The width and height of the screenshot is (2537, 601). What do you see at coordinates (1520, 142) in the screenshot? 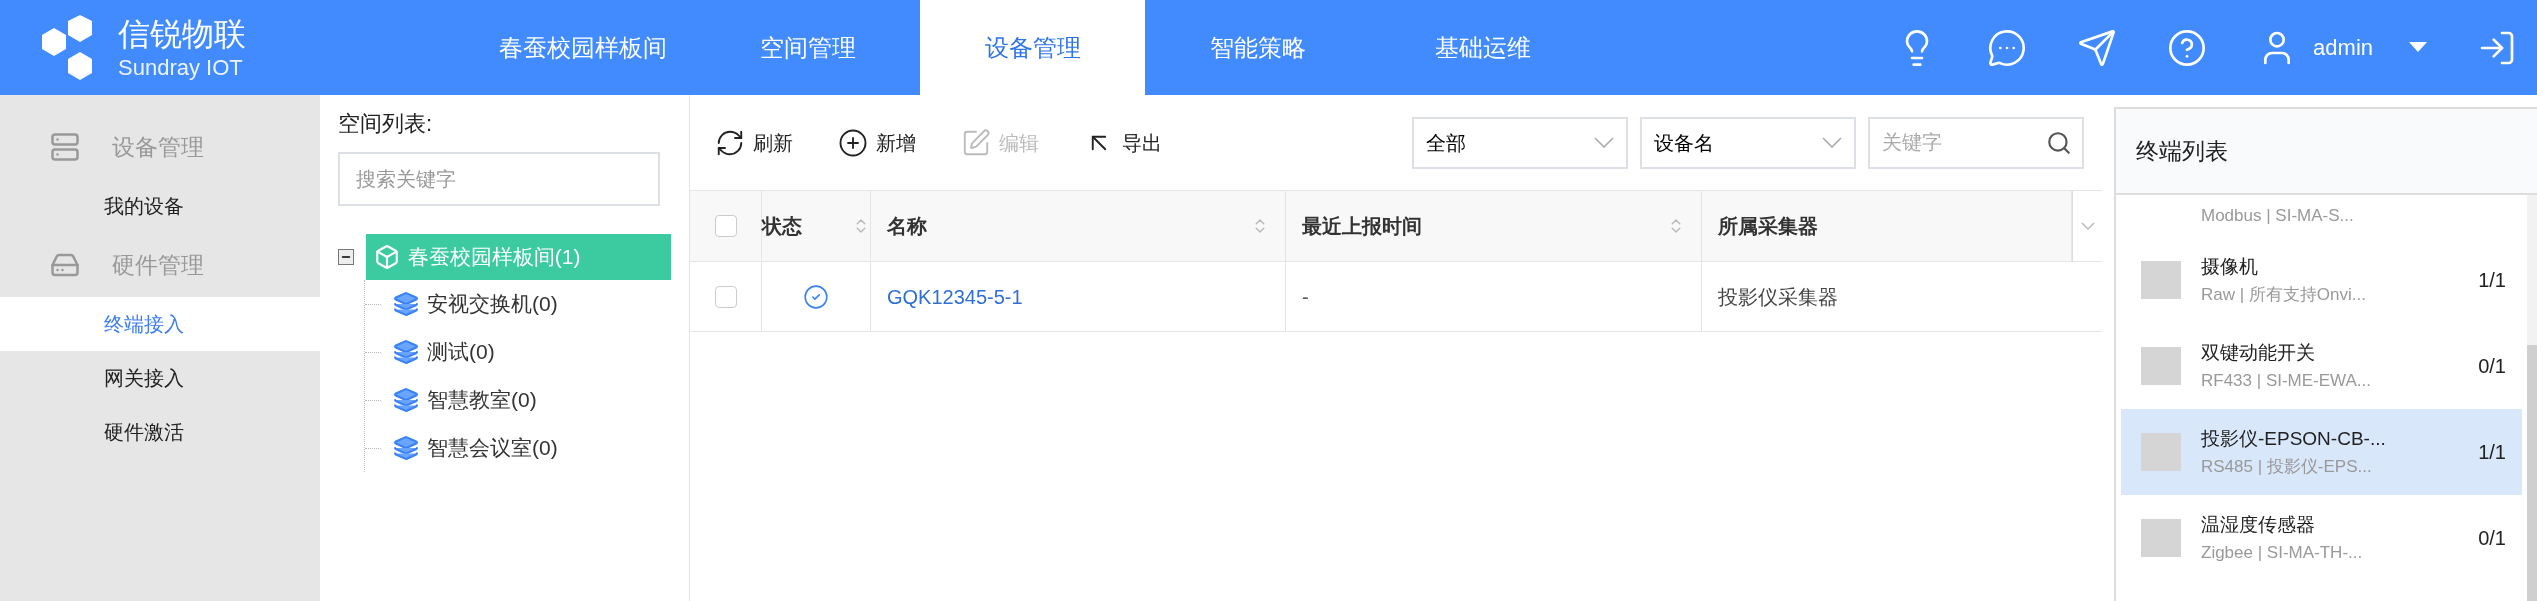
I see `status-dropdown: 全部` at bounding box center [1520, 142].